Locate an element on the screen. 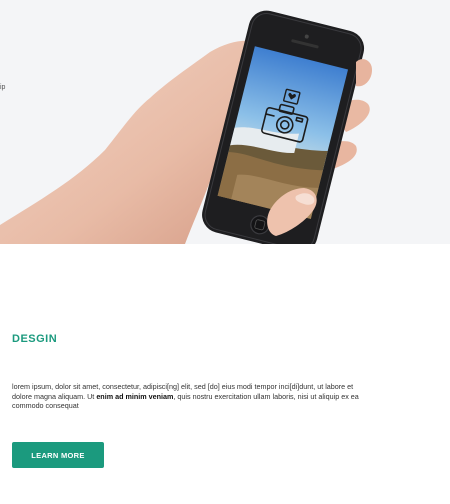  body-text-emphasis: enim ad minim veniam is located at coordinates (135, 396).